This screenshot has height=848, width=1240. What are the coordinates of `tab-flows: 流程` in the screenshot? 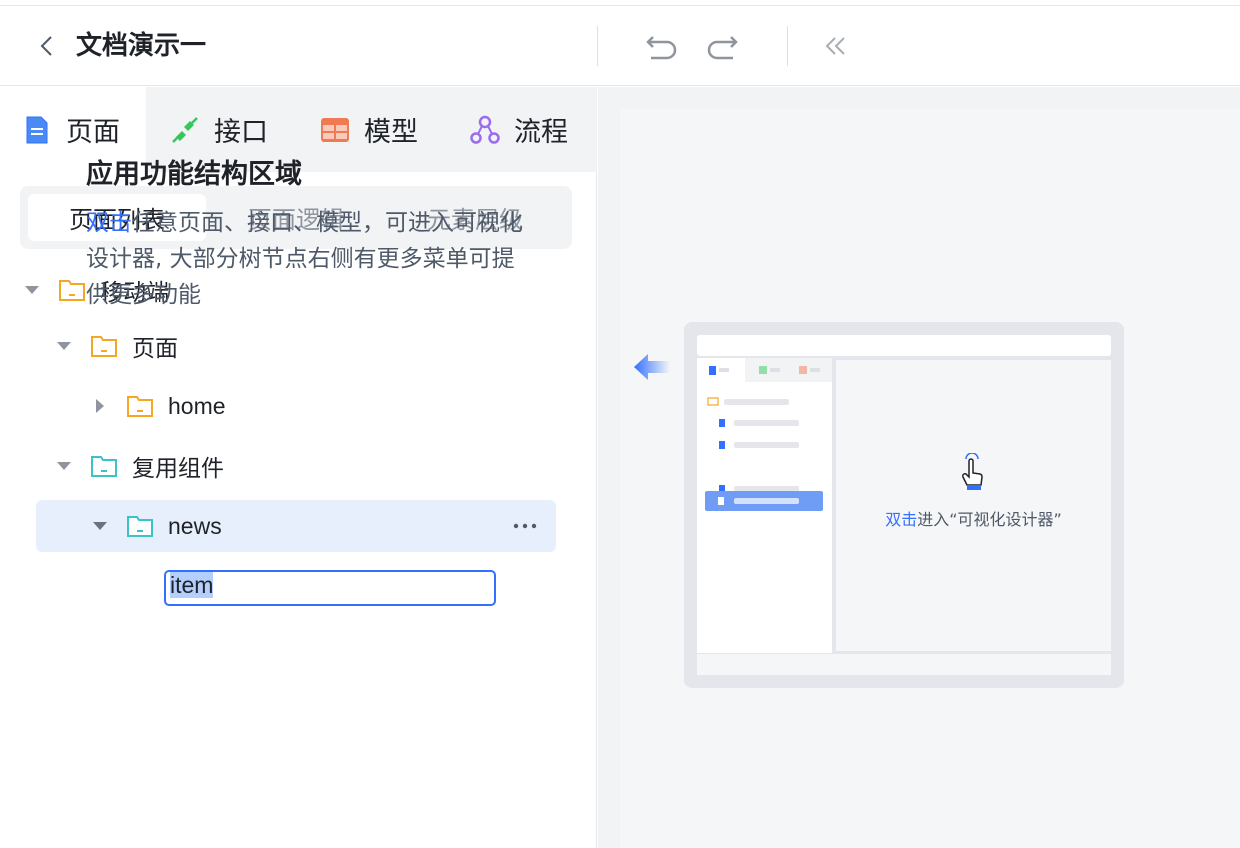 It's located at (533, 129).